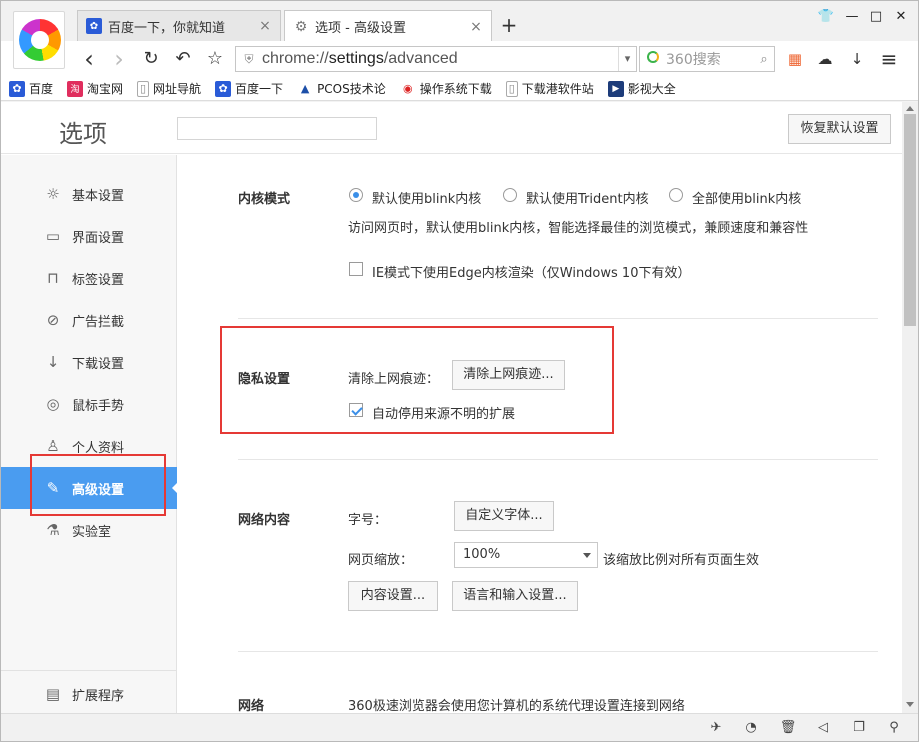 The height and width of the screenshot is (742, 919). I want to click on sidebar-item-interface: ▭ 界面设置, so click(89, 236).